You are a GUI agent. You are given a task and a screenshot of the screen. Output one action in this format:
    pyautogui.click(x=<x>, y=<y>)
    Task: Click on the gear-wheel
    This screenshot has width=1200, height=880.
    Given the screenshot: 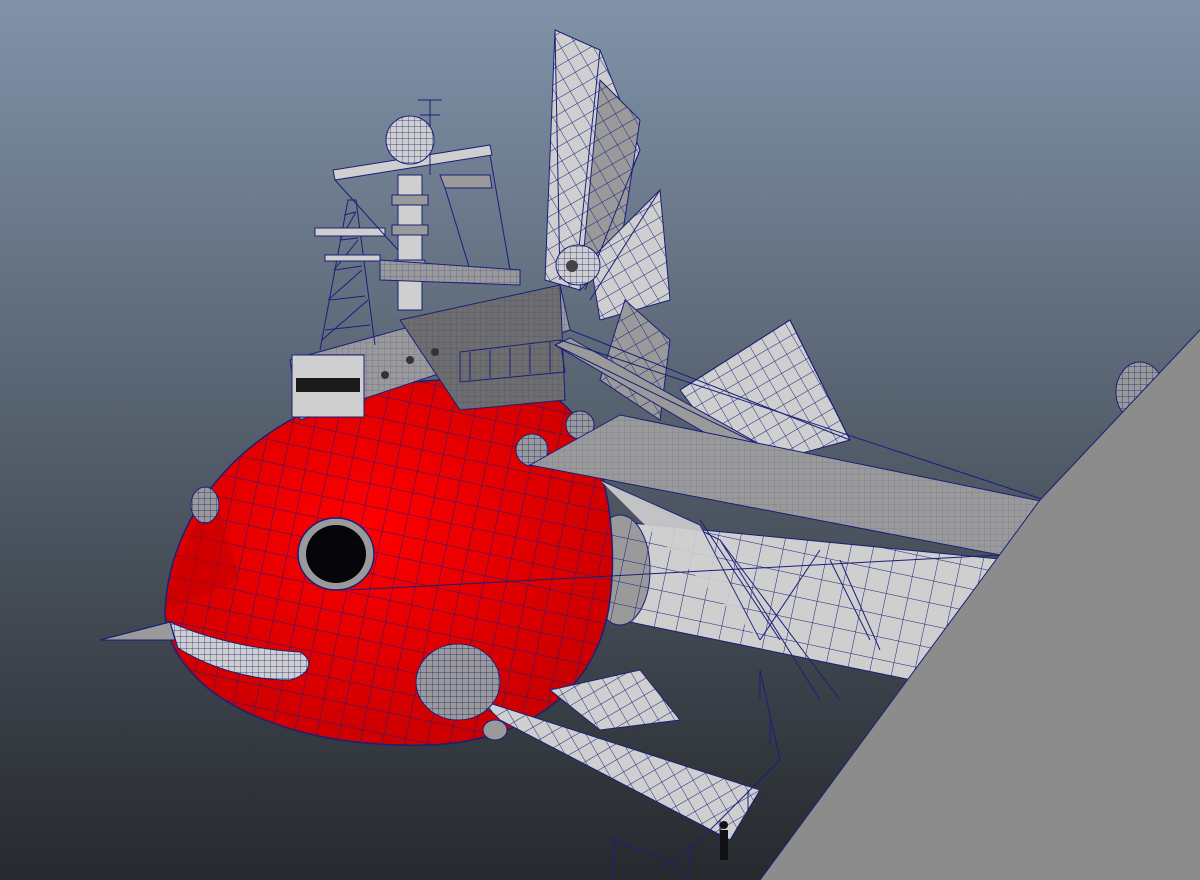 What is the action you would take?
    pyautogui.click(x=578, y=265)
    